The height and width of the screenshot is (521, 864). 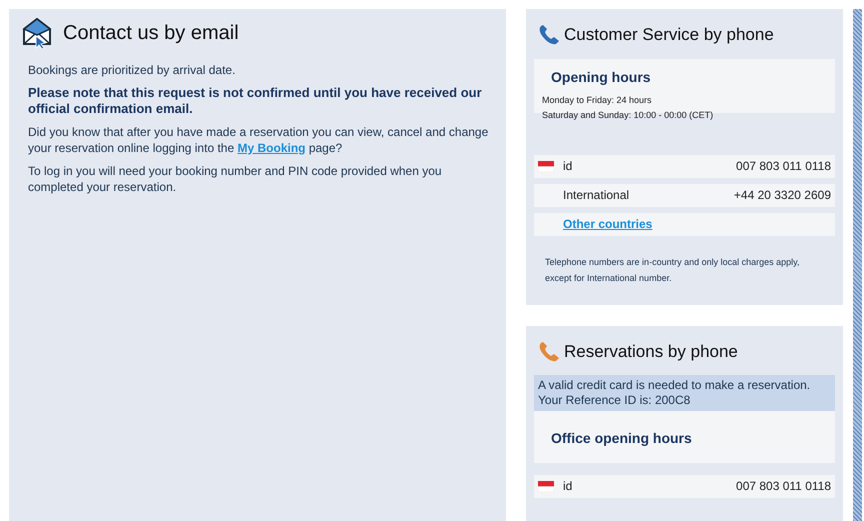 I want to click on credit-card-notice: A valid credit card is needed to make a reservation. Your Reference ID is: 200C8, so click(x=684, y=392).